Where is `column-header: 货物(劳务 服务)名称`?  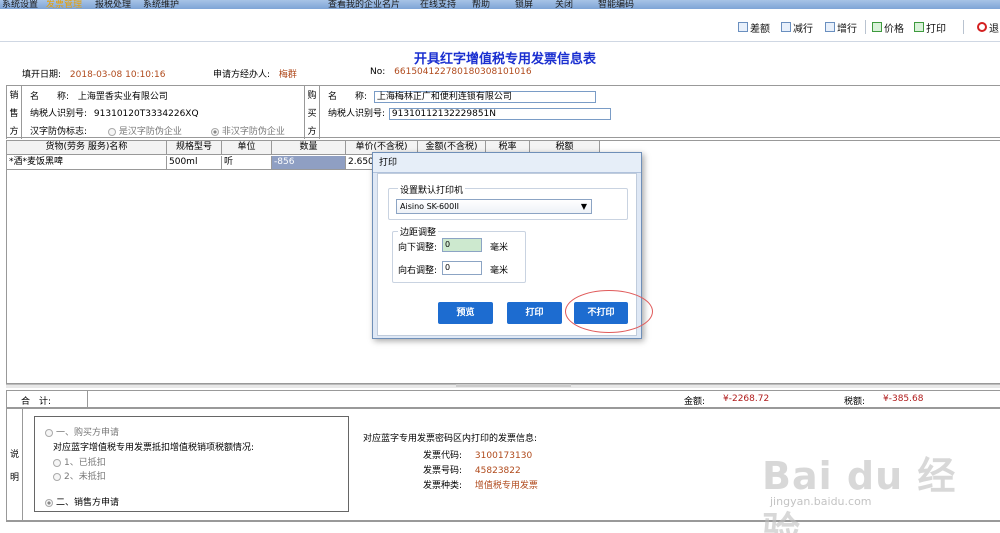 column-header: 货物(劳务 服务)名称 is located at coordinates (87, 148).